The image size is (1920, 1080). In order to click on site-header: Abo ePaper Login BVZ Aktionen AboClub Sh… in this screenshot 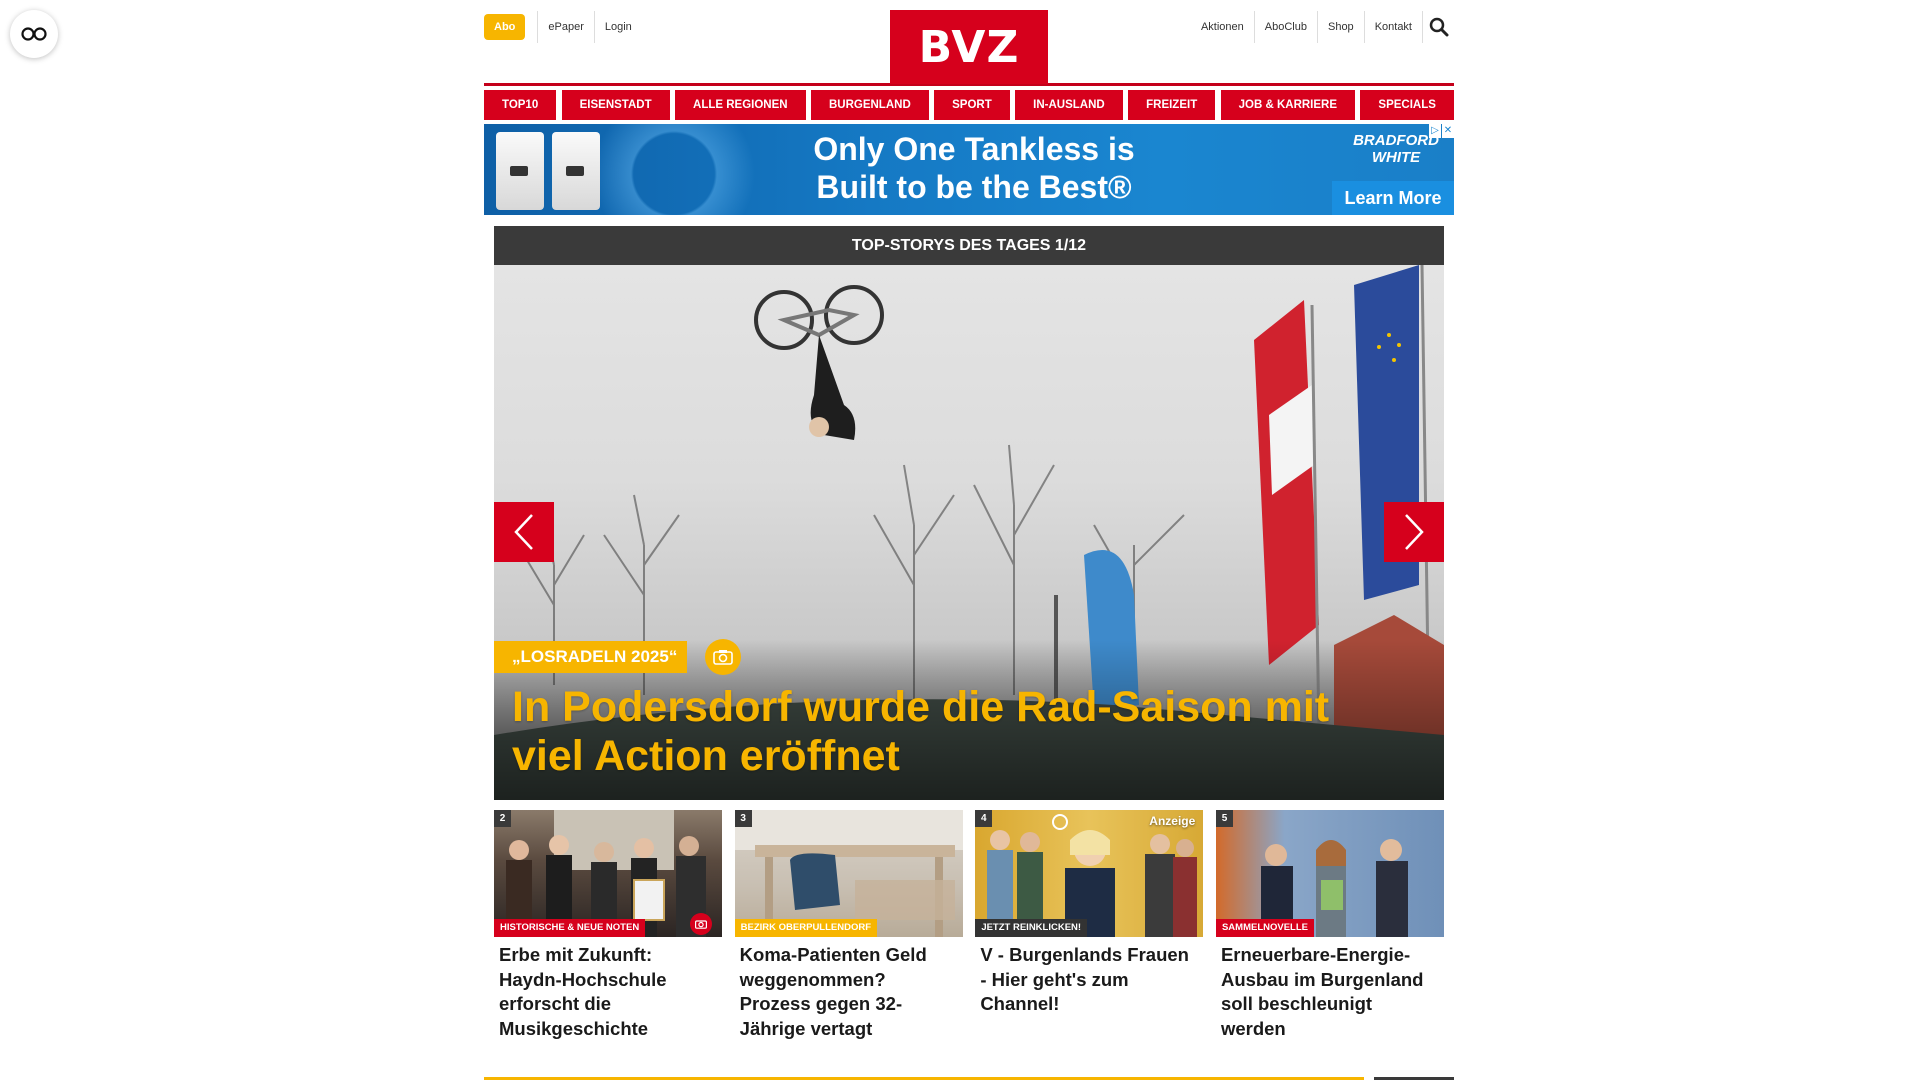, I will do `click(969, 43)`.